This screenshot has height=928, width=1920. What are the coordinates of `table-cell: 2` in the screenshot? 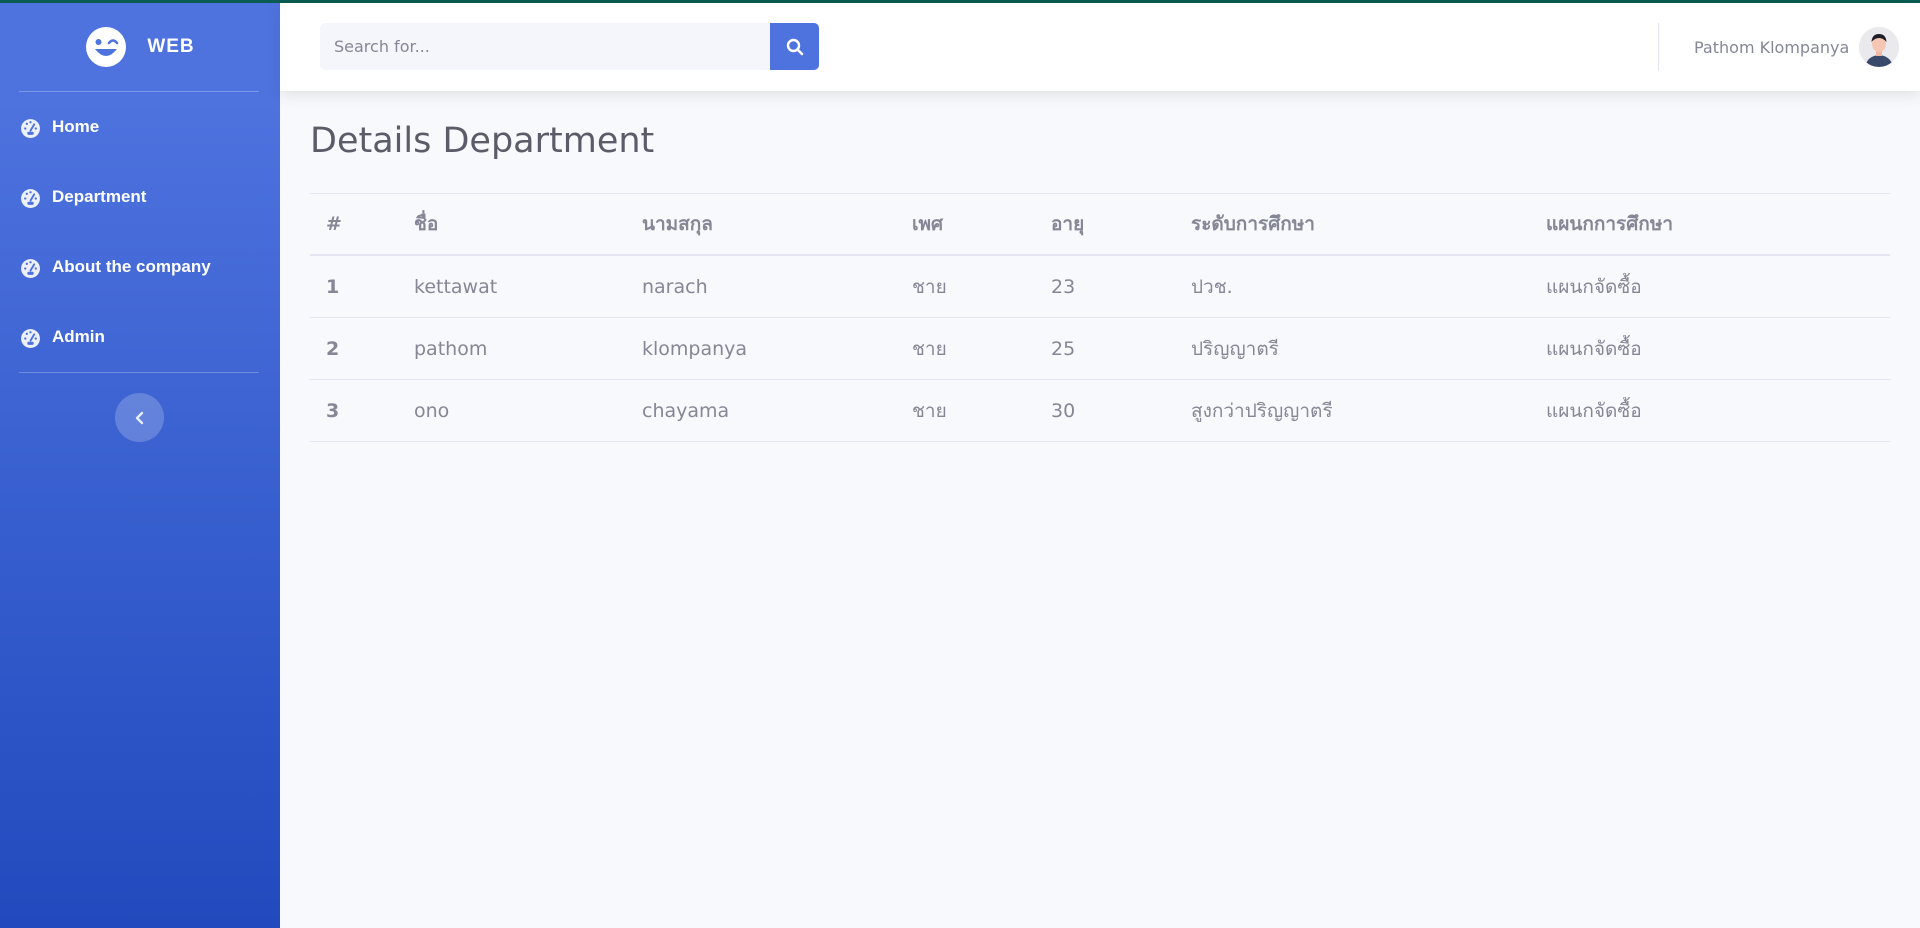 It's located at (354, 348).